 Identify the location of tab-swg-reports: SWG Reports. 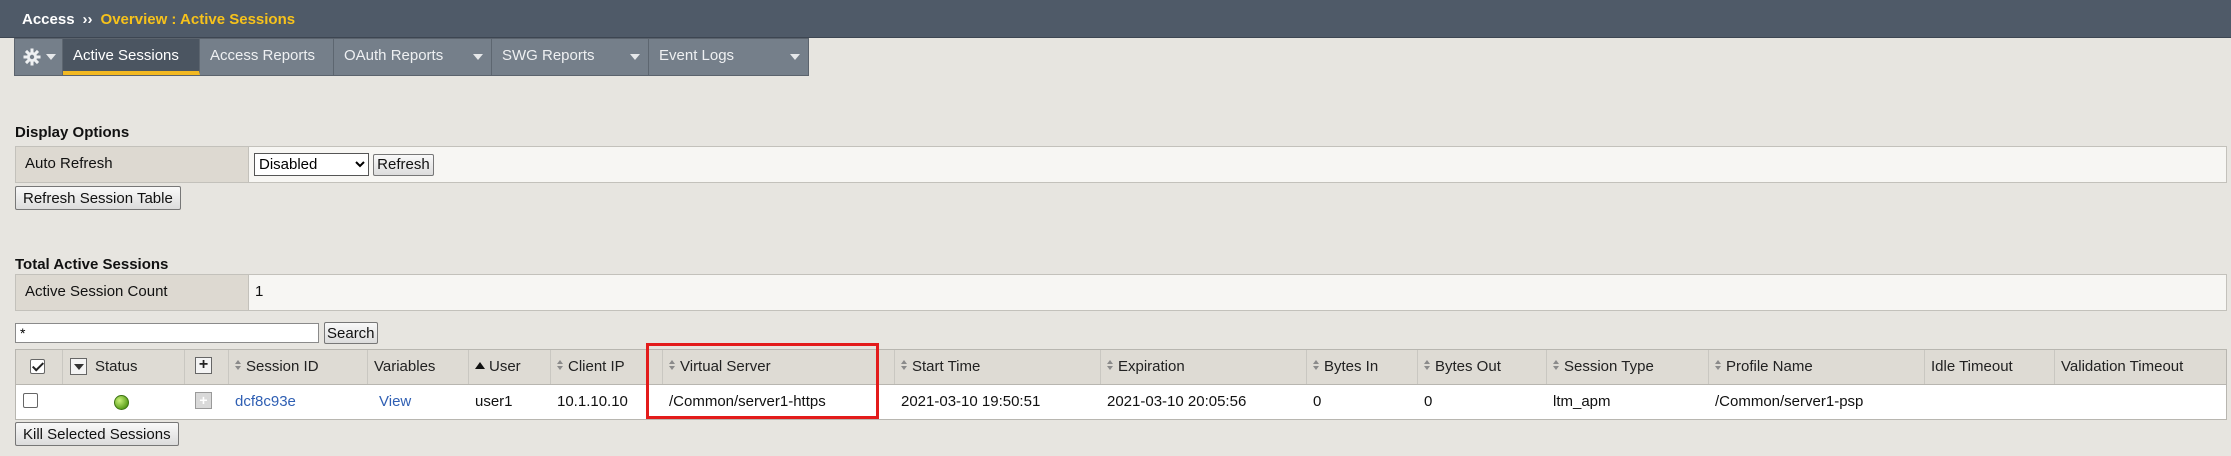
(570, 57).